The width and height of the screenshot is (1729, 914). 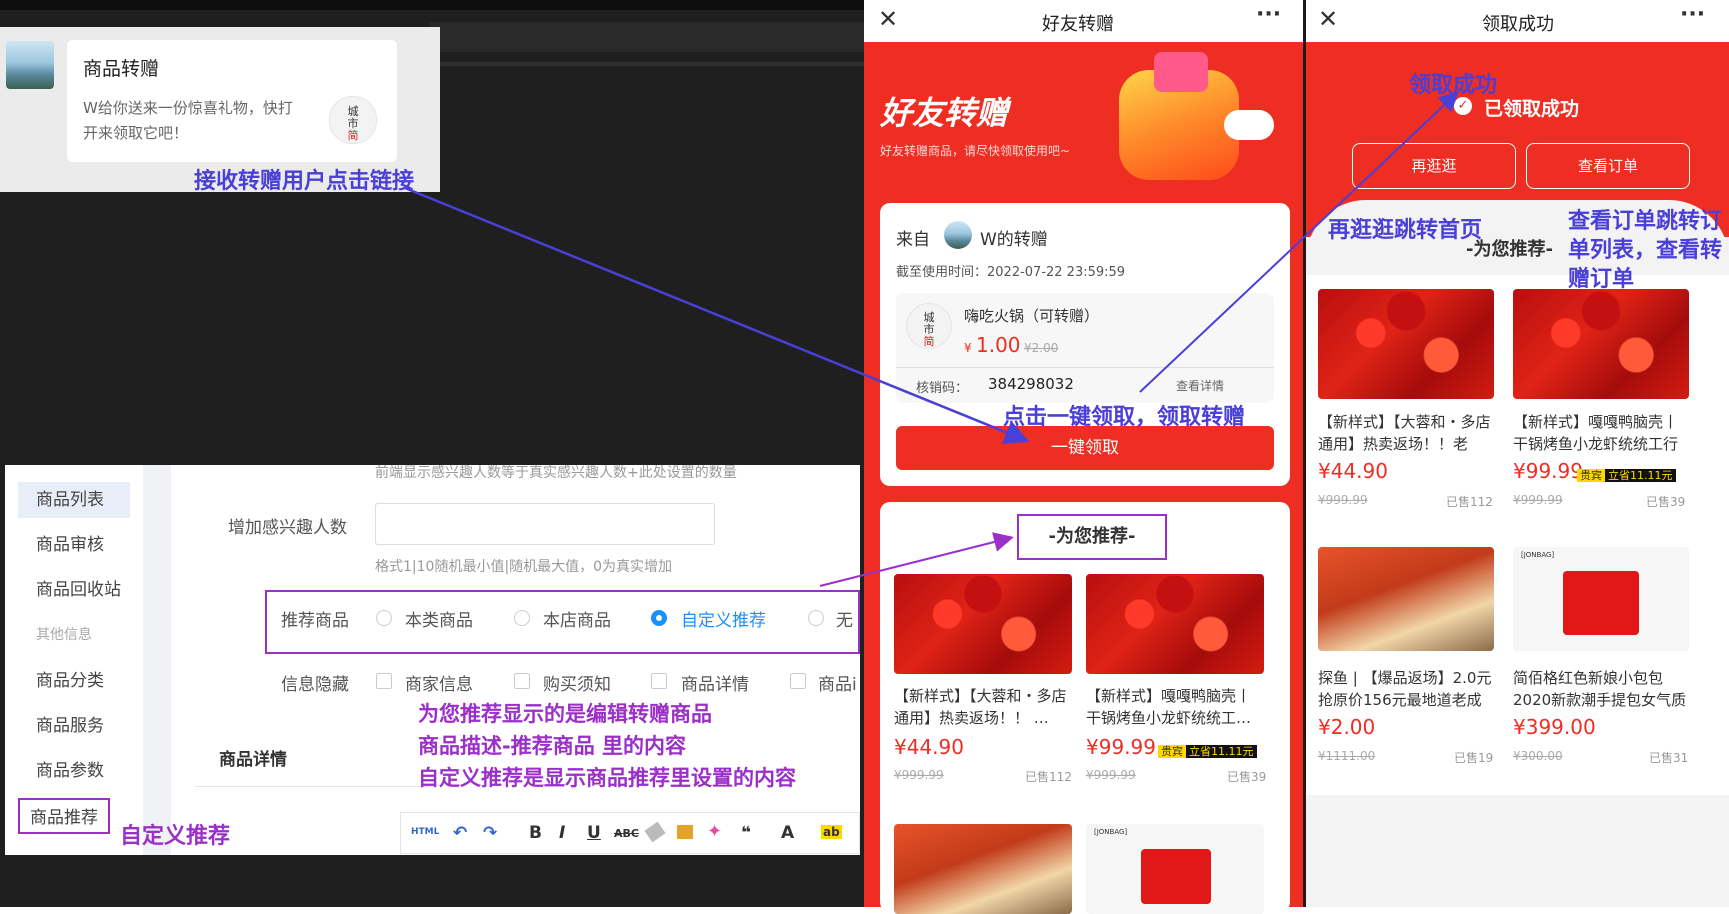 I want to click on arrow-to-recommend, so click(x=916, y=559).